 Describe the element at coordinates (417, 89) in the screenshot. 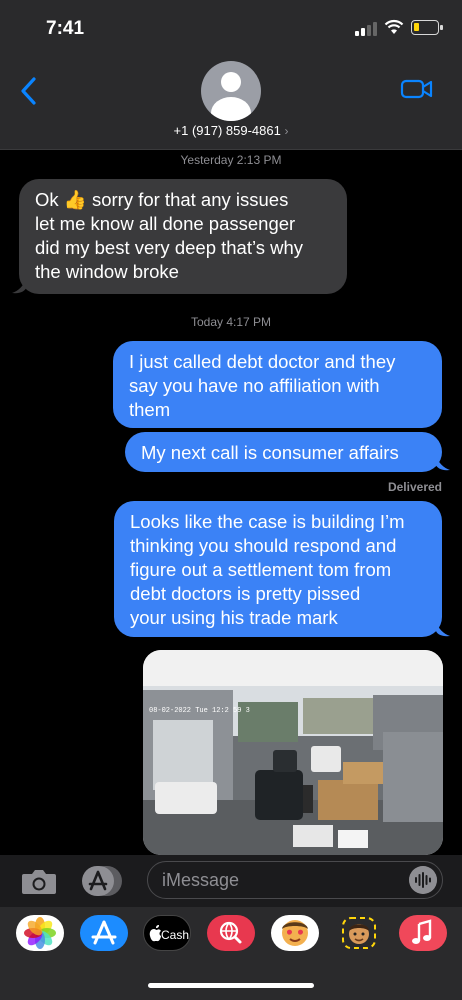

I see `facetime-video-icon` at that location.